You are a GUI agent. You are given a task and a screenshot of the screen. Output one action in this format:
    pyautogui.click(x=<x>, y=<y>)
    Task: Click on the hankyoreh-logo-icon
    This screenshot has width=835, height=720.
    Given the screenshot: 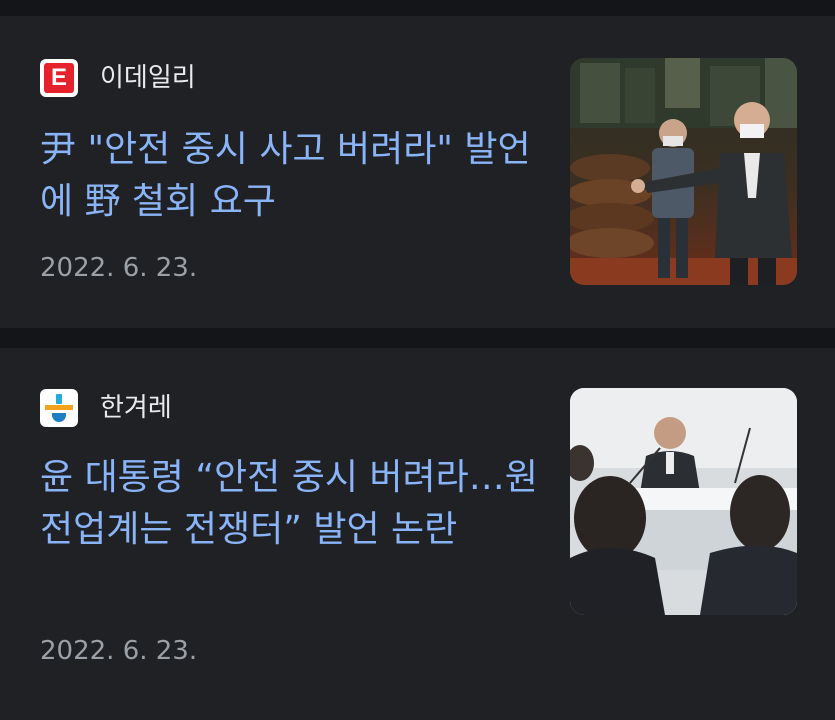 What is the action you would take?
    pyautogui.click(x=59, y=408)
    